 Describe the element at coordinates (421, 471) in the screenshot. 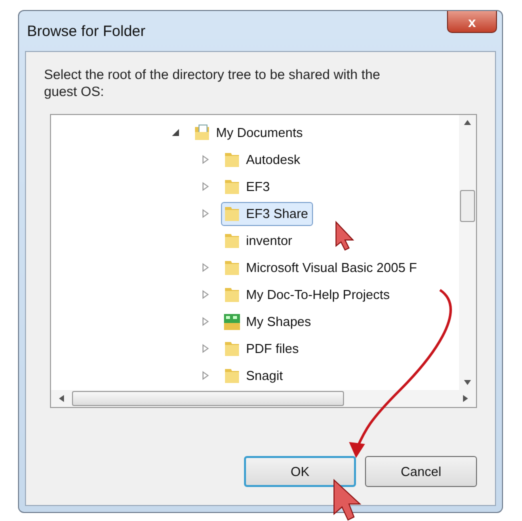

I see `cancel-button: Cancel` at that location.